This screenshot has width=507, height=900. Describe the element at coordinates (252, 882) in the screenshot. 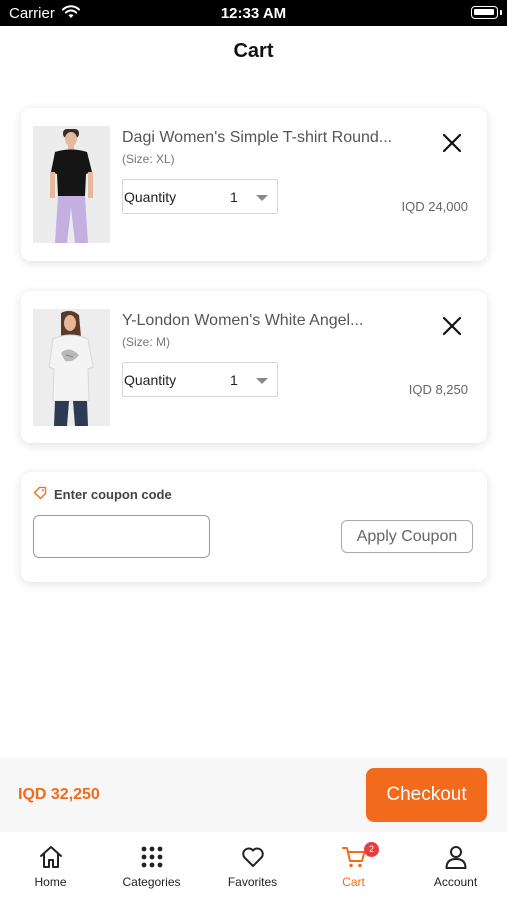

I see `tab-label: Favorites` at that location.